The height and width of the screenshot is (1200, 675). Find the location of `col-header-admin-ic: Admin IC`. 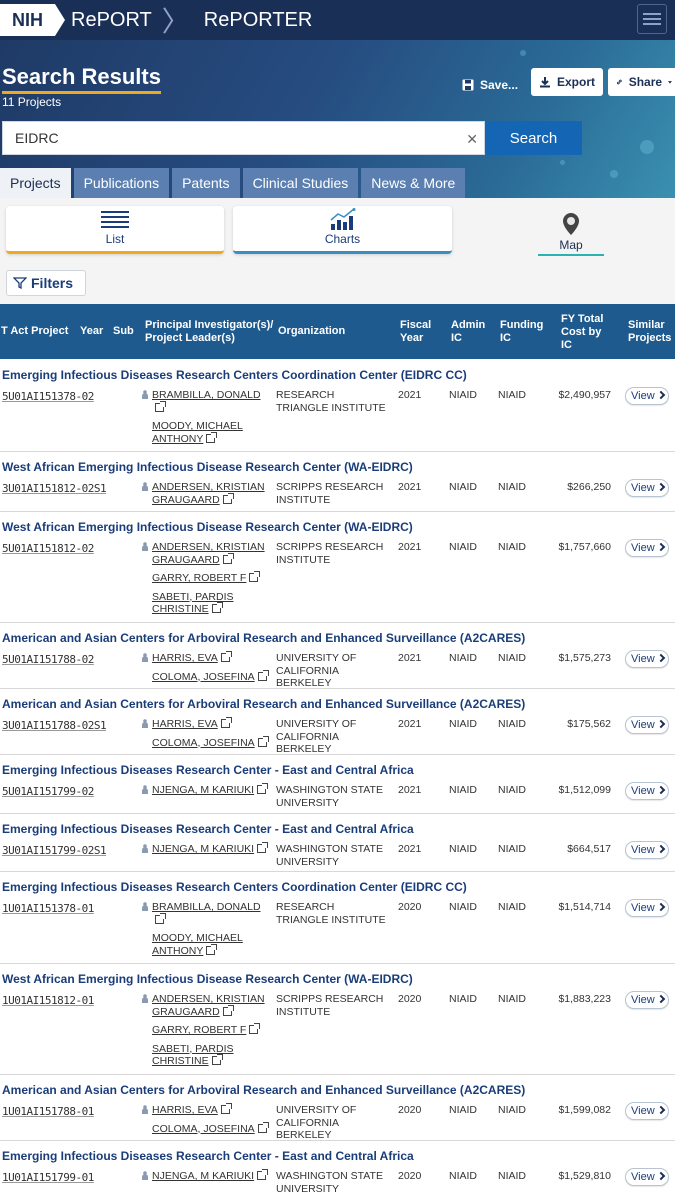

col-header-admin-ic: Admin IC is located at coordinates (469, 332).